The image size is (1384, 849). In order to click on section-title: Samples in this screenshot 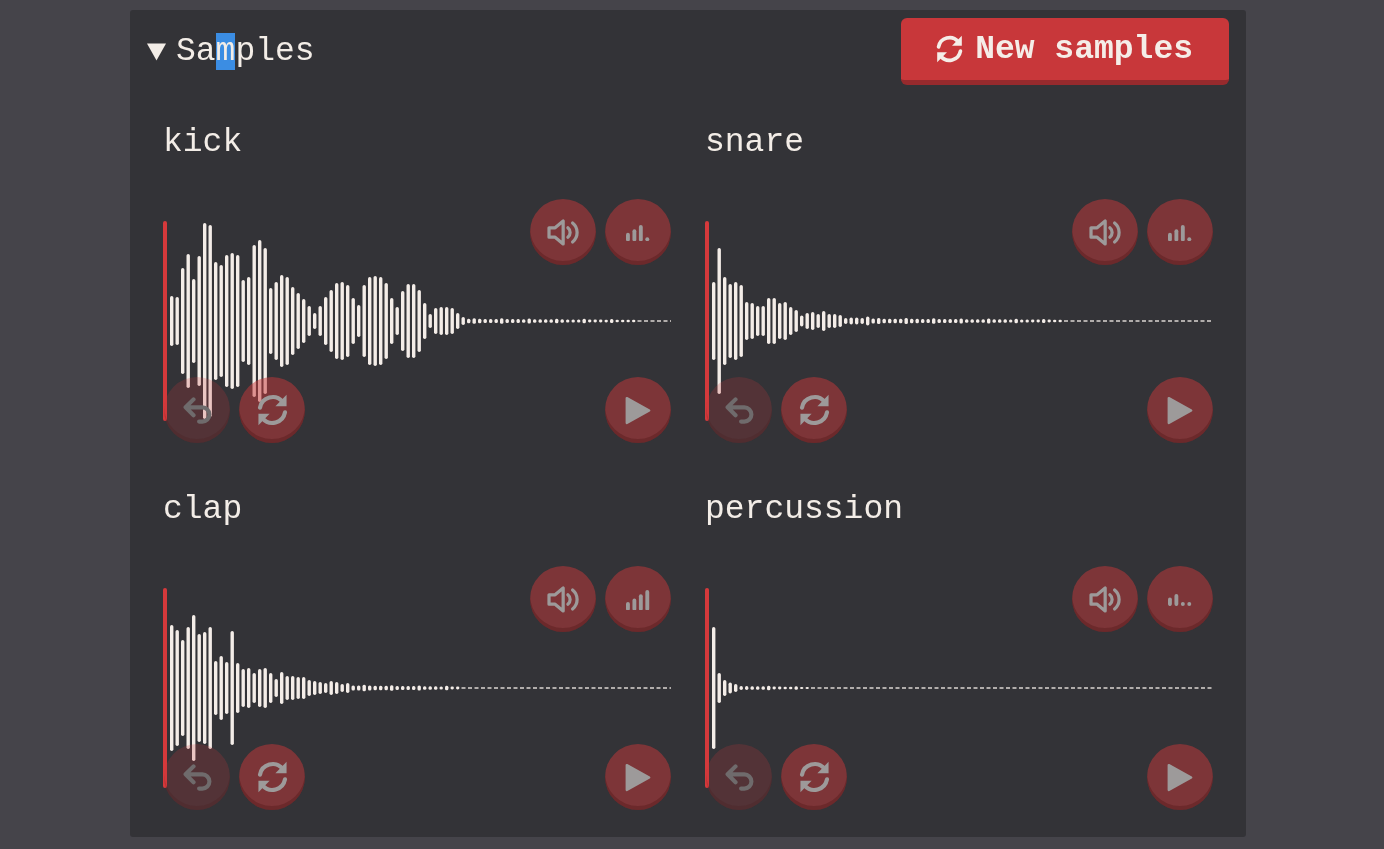, I will do `click(245, 51)`.